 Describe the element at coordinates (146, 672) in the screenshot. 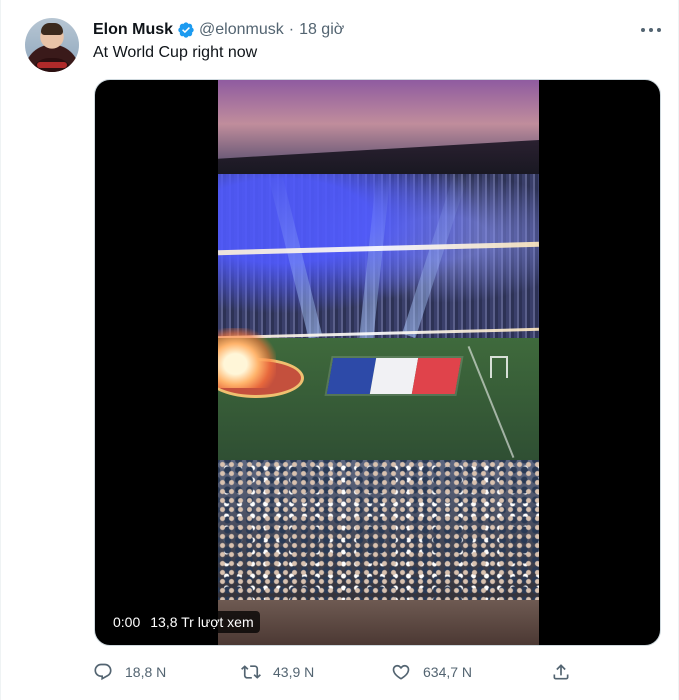

I see `reply-count: 18,8 N` at that location.